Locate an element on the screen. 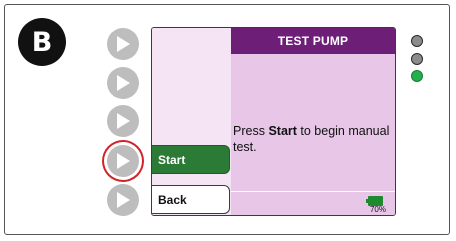 This screenshot has width=456, height=241. battery-percent: 70% is located at coordinates (377, 209).